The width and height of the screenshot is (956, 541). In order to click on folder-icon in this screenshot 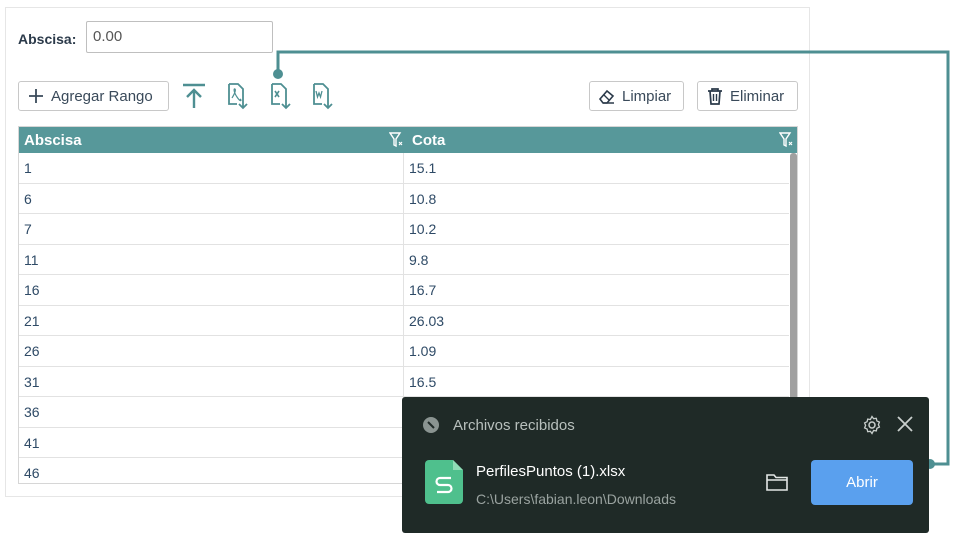, I will do `click(777, 482)`.